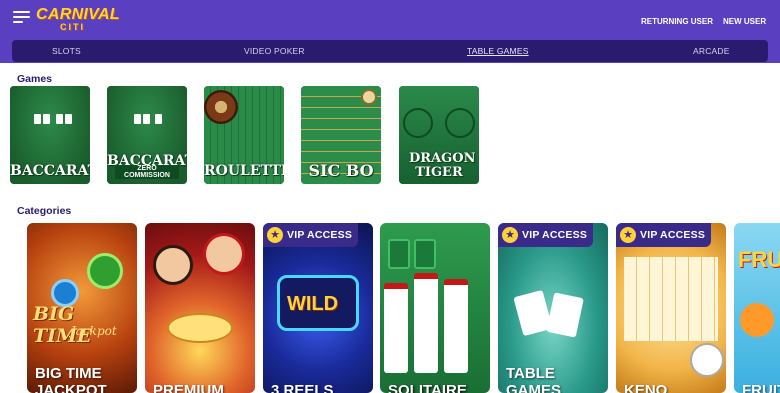 This screenshot has width=780, height=393. I want to click on category-title: SOLITAIRE, so click(427, 387).